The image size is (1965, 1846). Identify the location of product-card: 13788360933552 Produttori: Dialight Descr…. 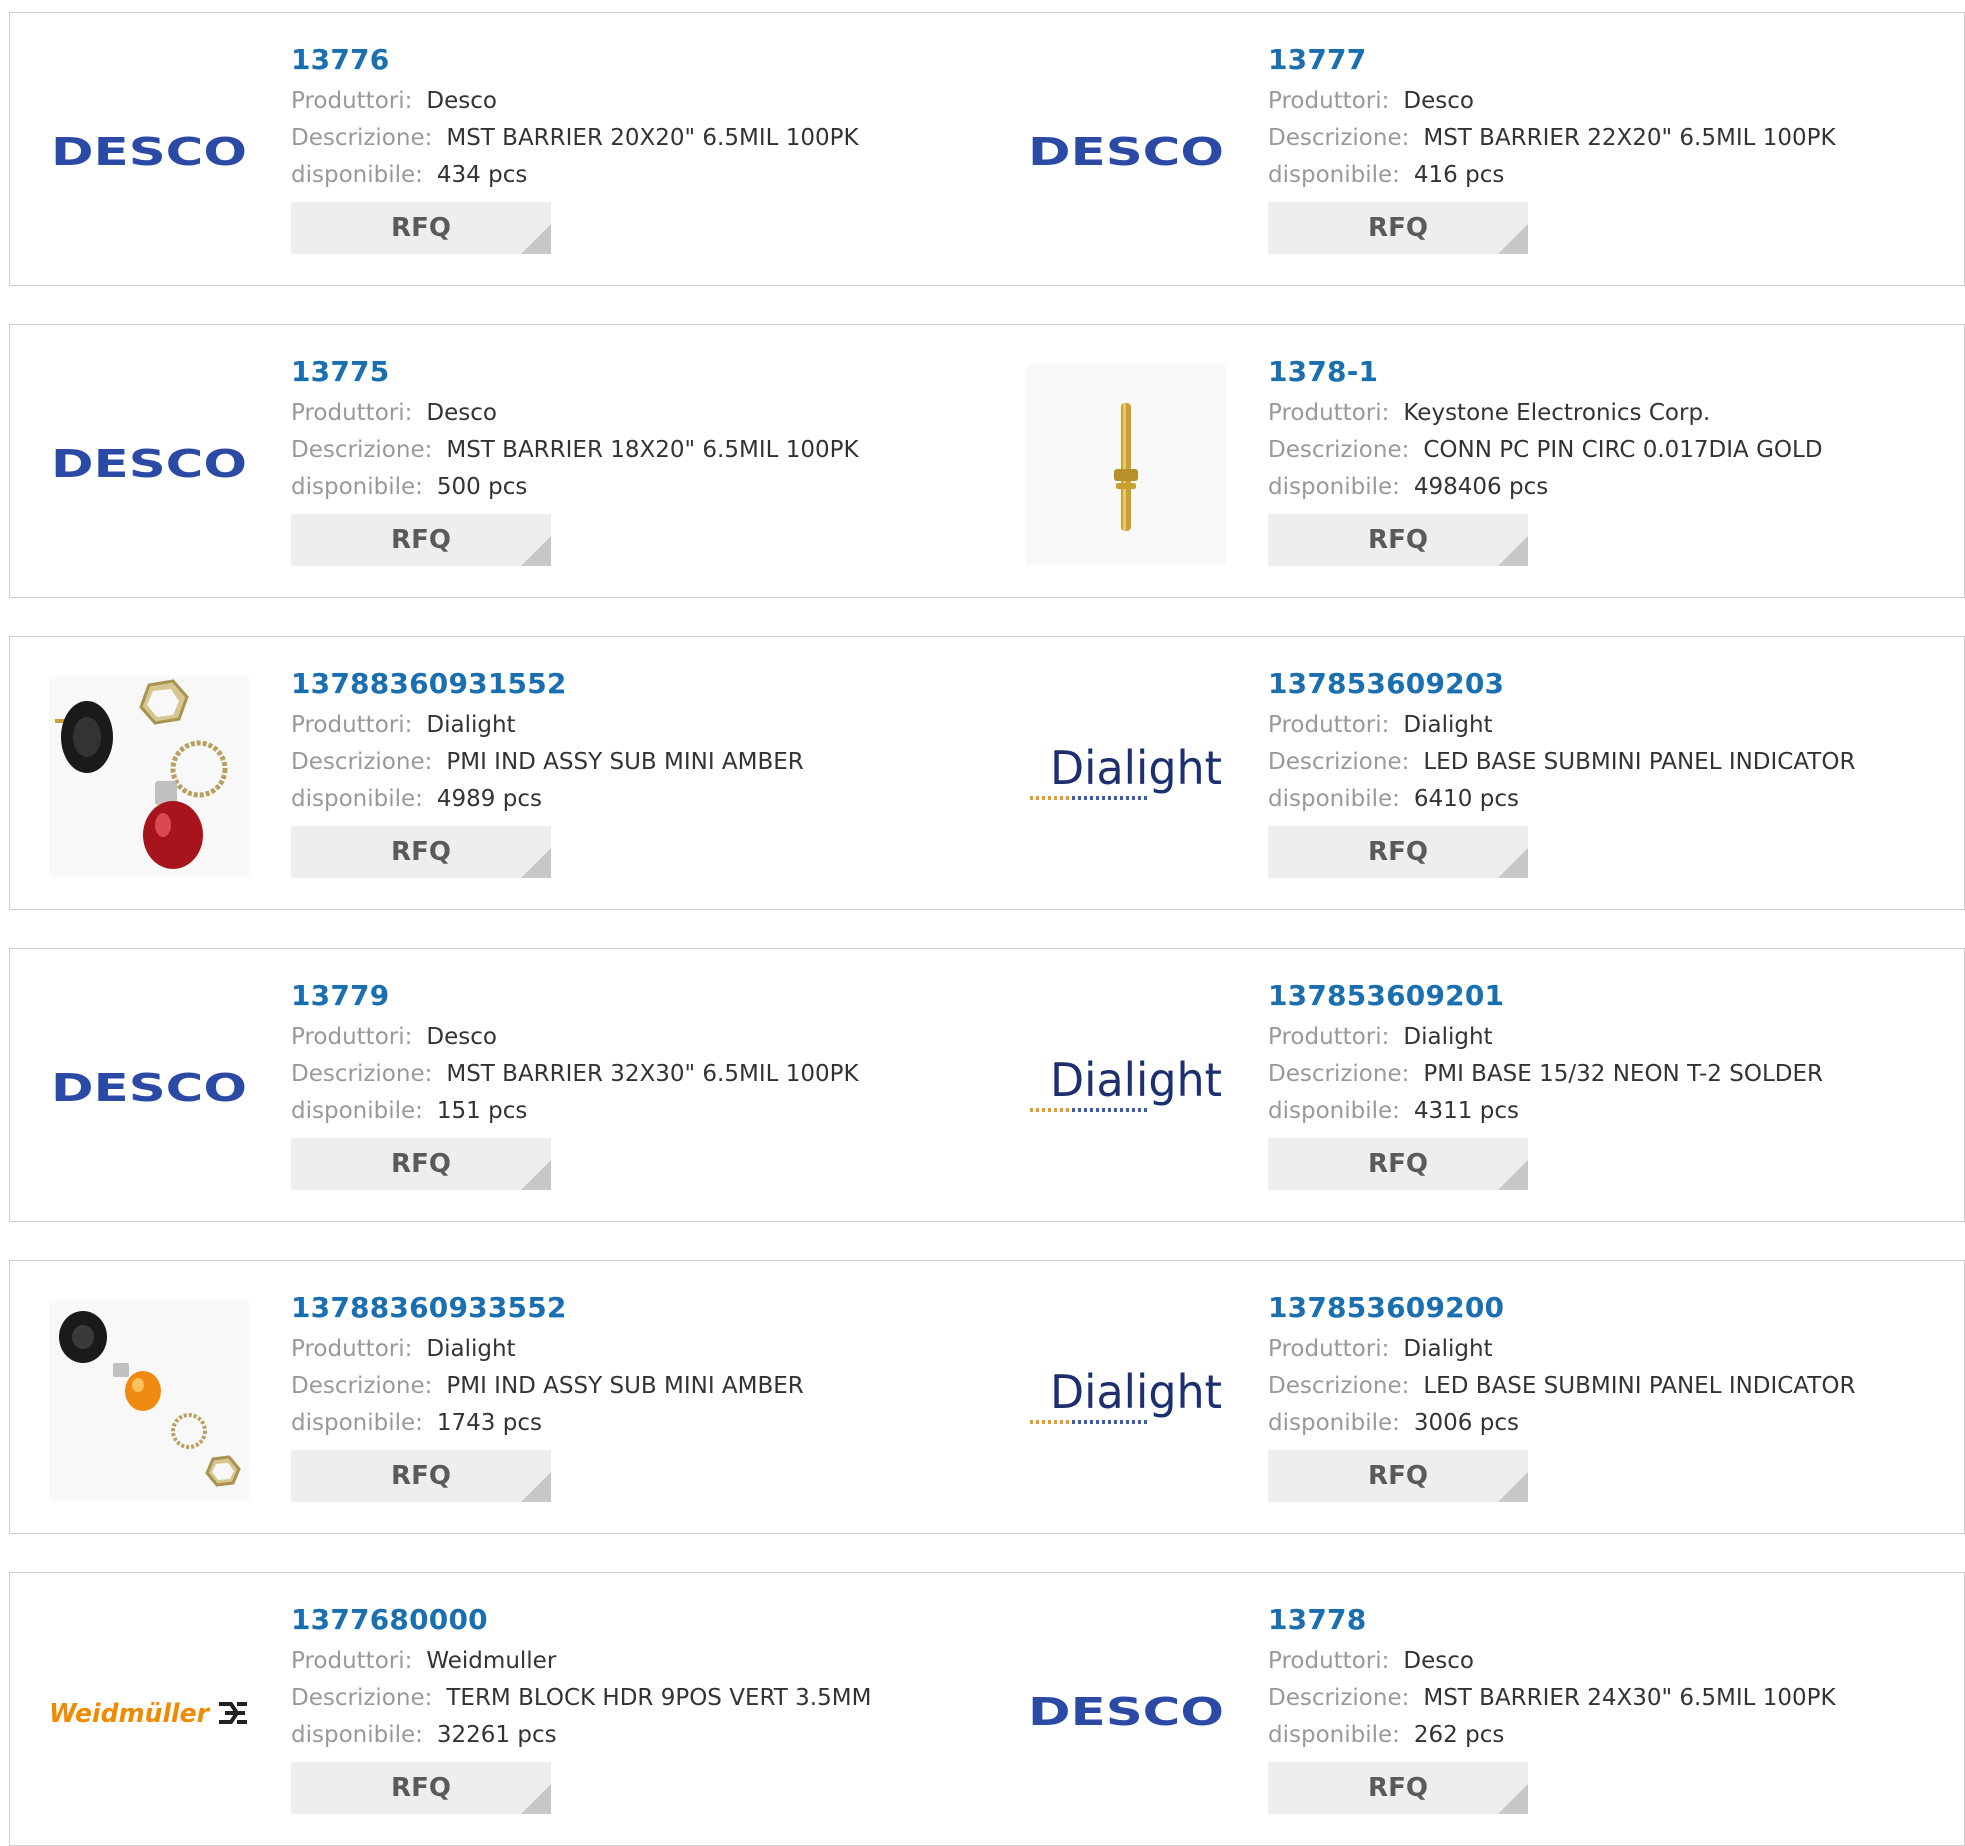
(499, 1397).